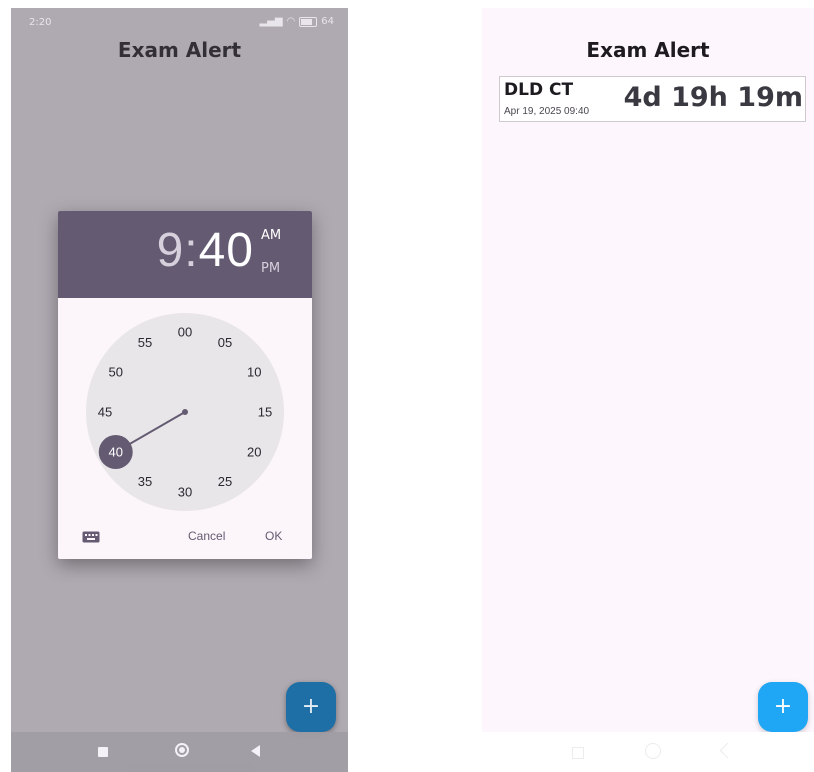  I want to click on hour-display: 9, so click(171, 250).